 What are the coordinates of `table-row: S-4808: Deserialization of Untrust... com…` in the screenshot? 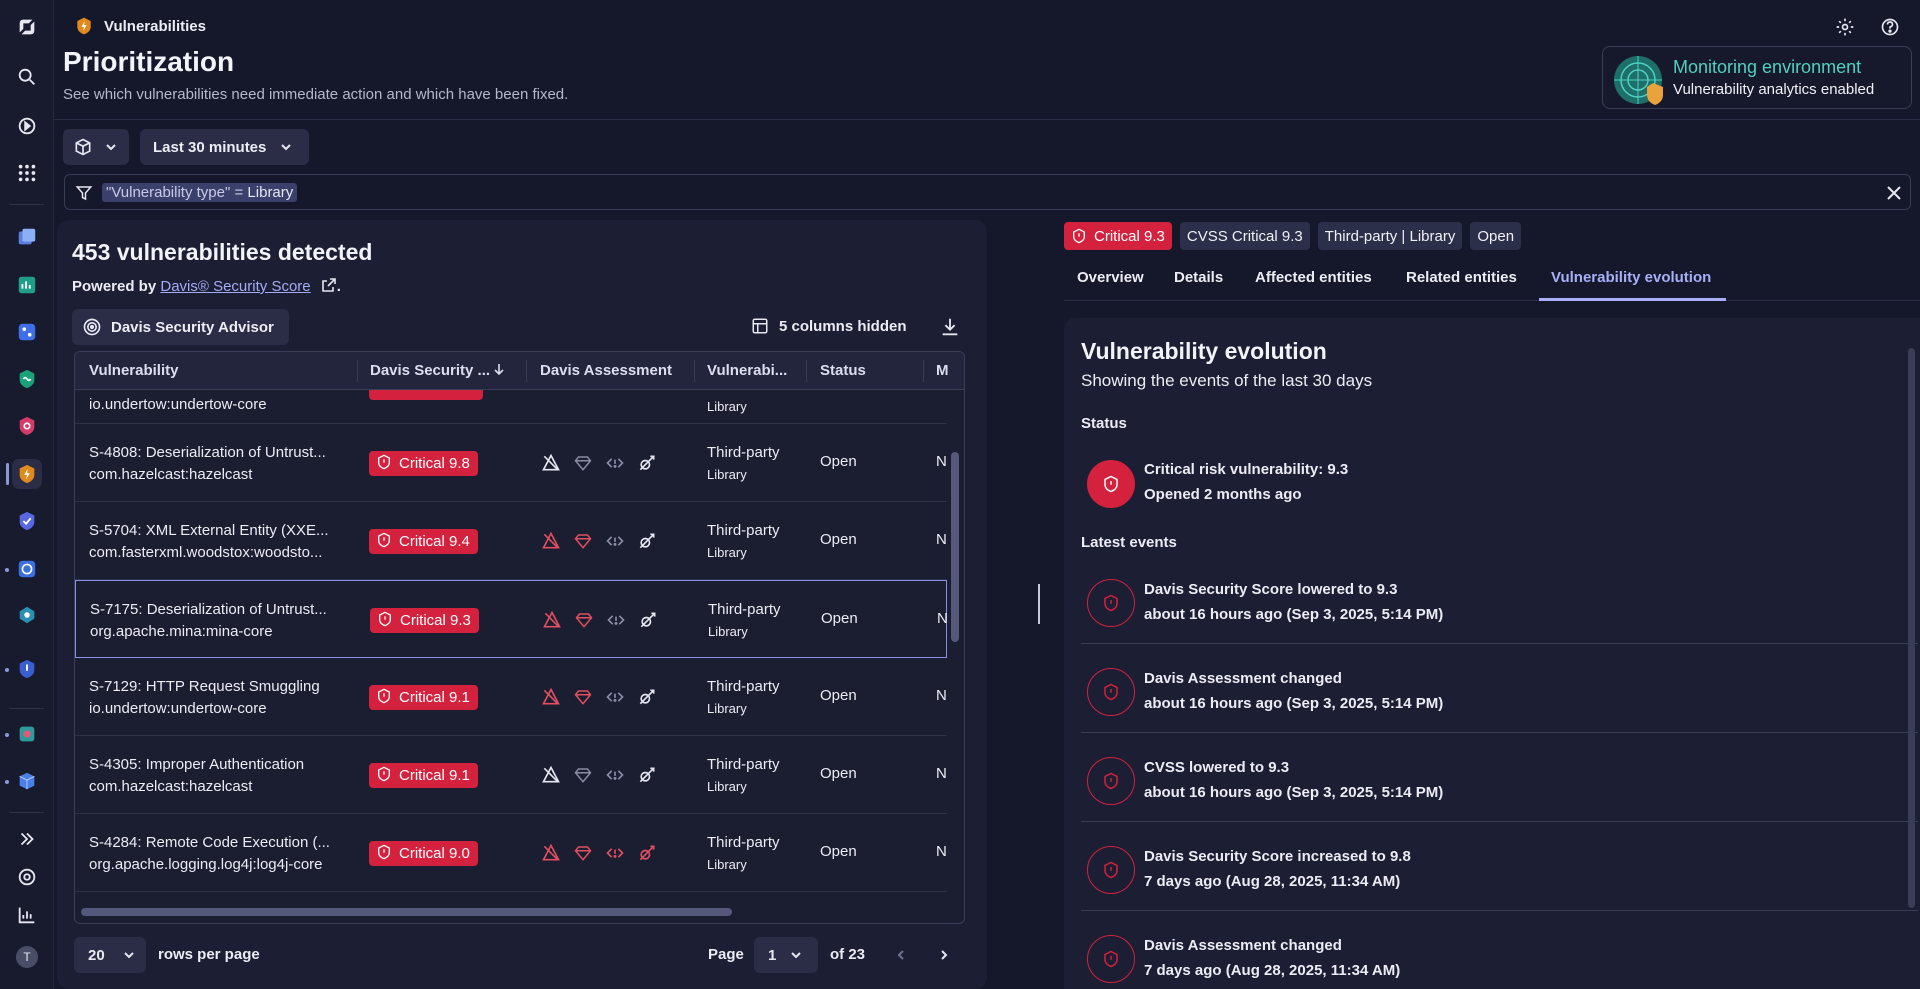 It's located at (511, 463).